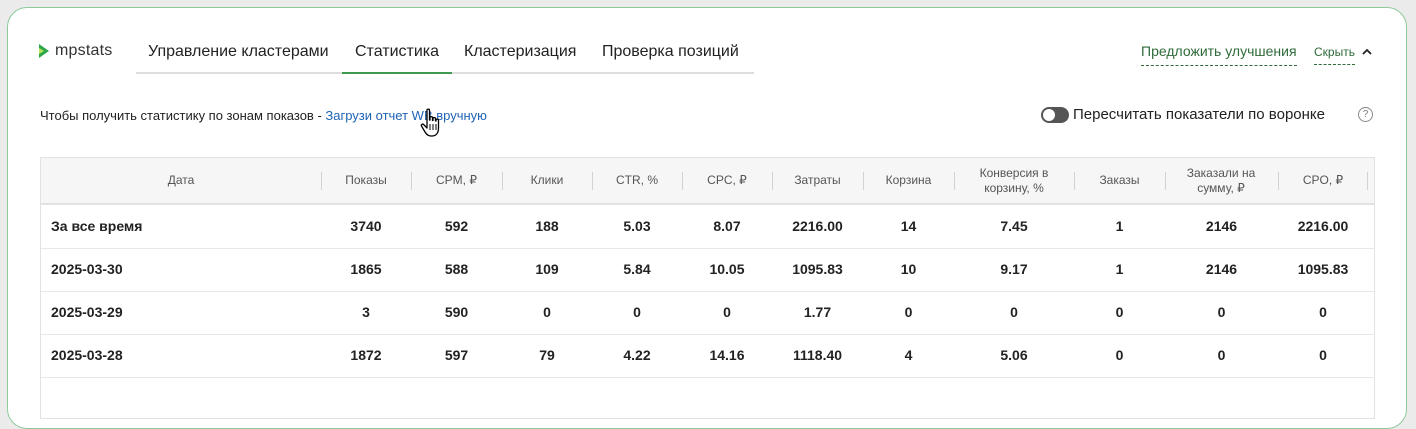  Describe the element at coordinates (181, 180) in the screenshot. I see `column-header-date: Дата` at that location.